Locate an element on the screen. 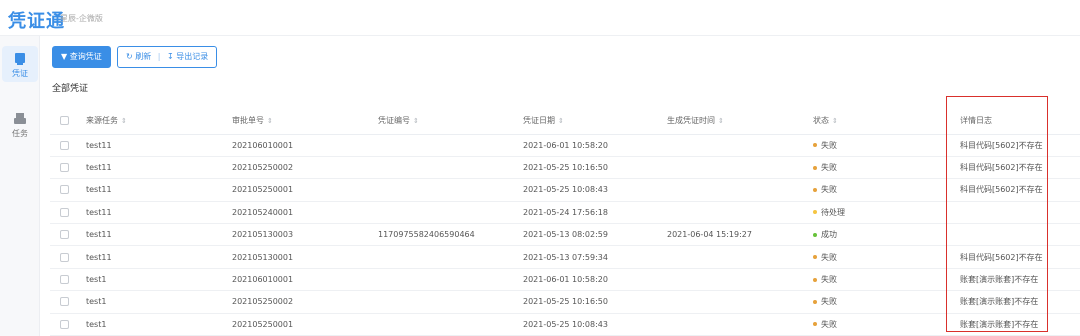 This screenshot has height=336, width=1080. cell-voucher-date: 2021-05-24 17:56:18 is located at coordinates (595, 213).